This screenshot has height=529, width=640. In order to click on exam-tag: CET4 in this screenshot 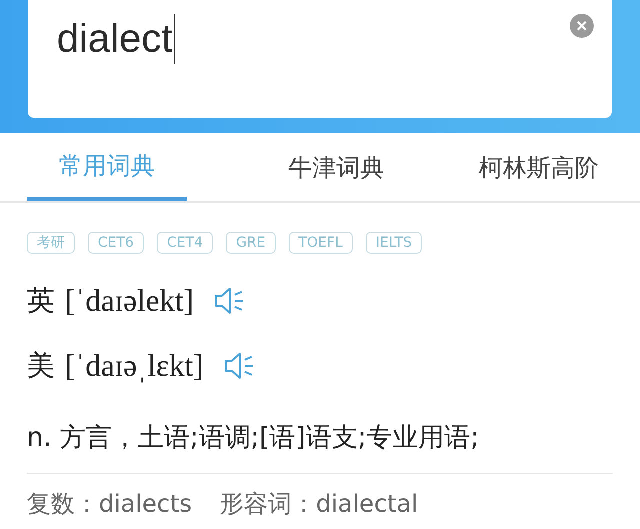, I will do `click(185, 243)`.